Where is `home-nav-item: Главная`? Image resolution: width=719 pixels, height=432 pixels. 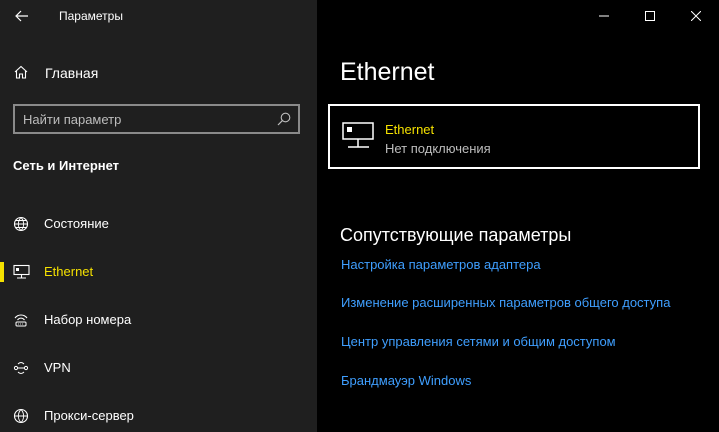
home-nav-item: Главная is located at coordinates (158, 72).